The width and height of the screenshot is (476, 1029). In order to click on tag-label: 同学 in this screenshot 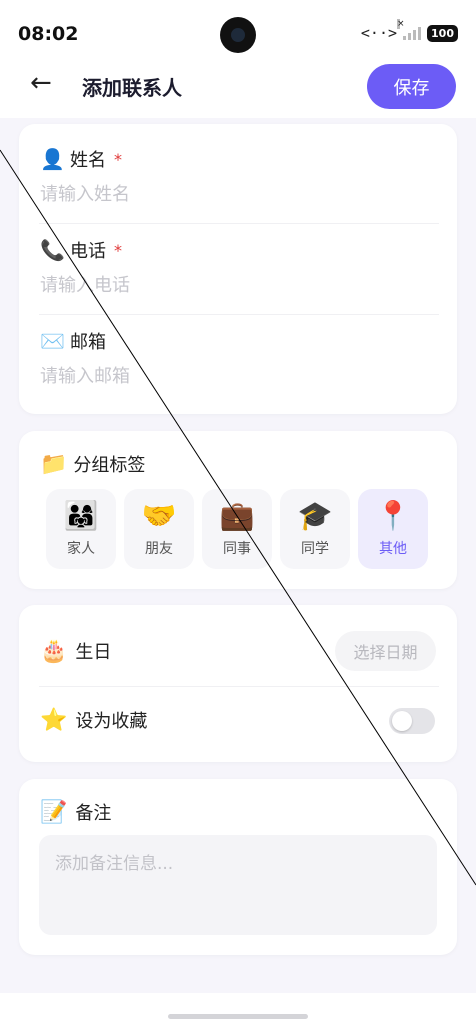, I will do `click(315, 549)`.